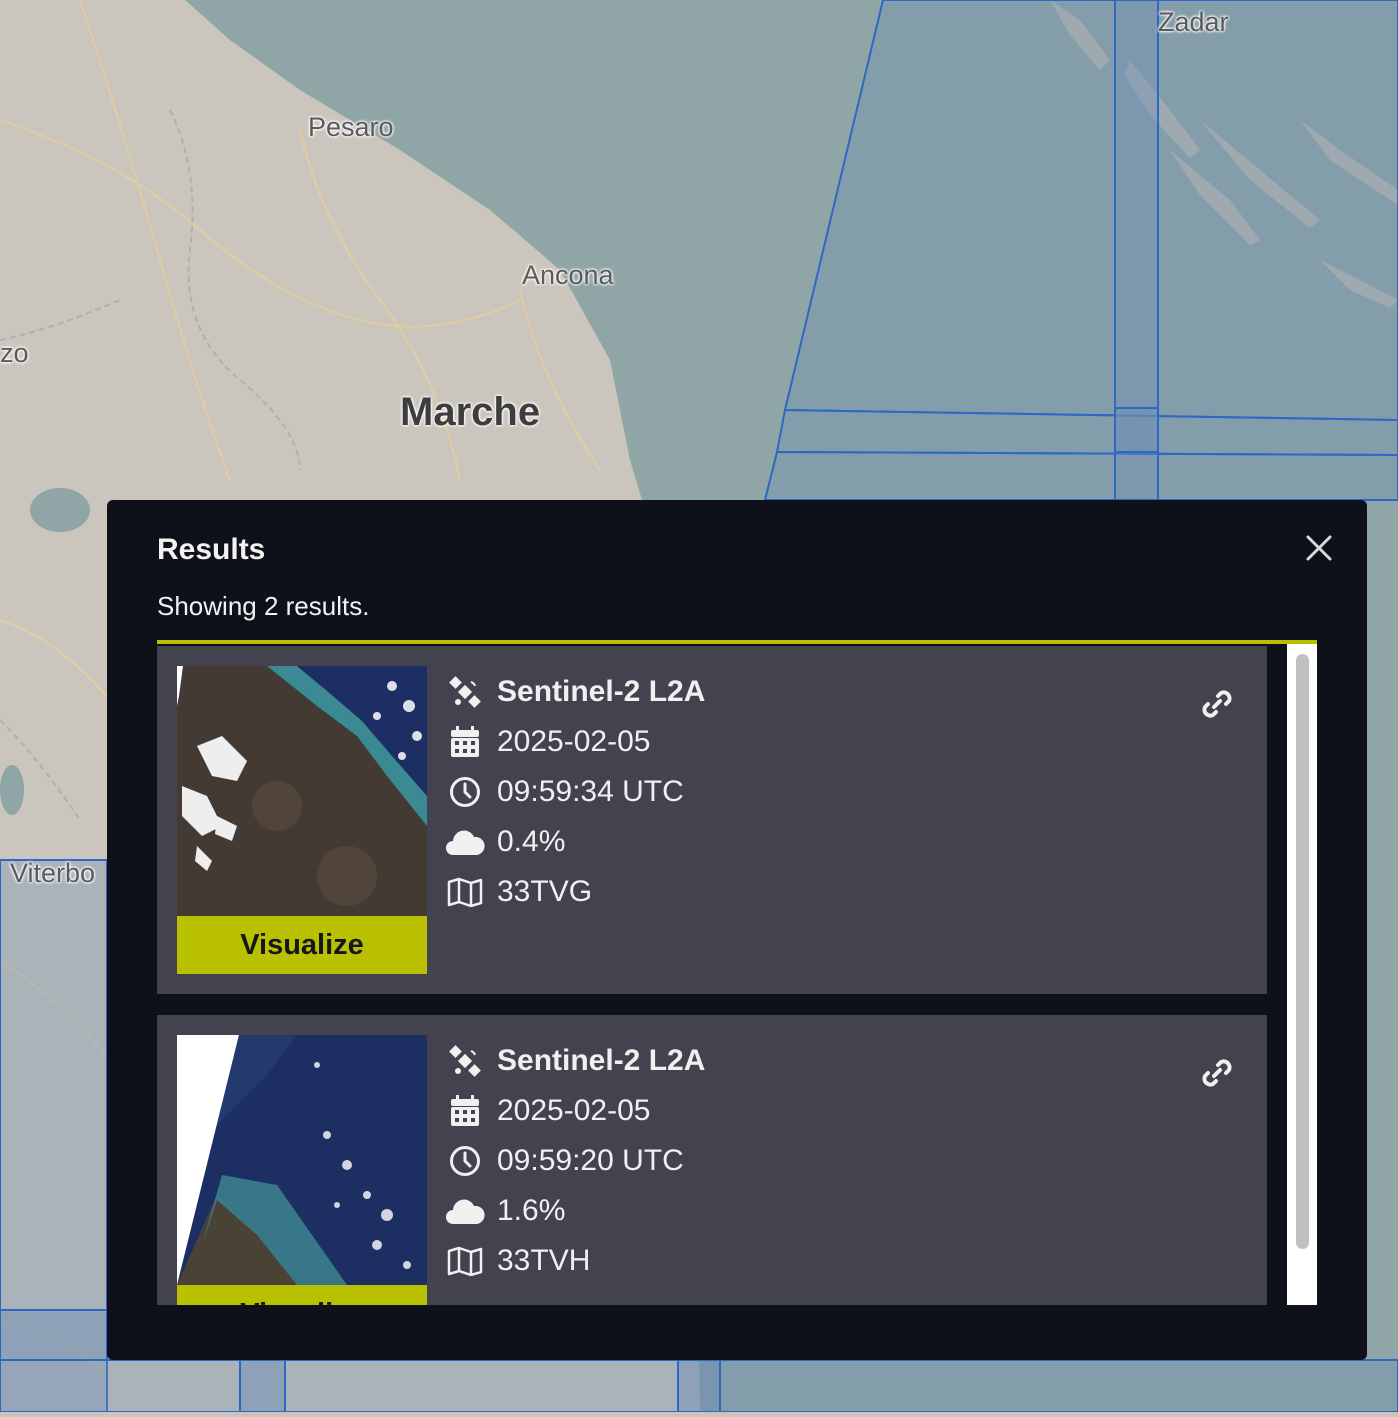  I want to click on result-time-row: 09:59:20 UTC, so click(564, 1161).